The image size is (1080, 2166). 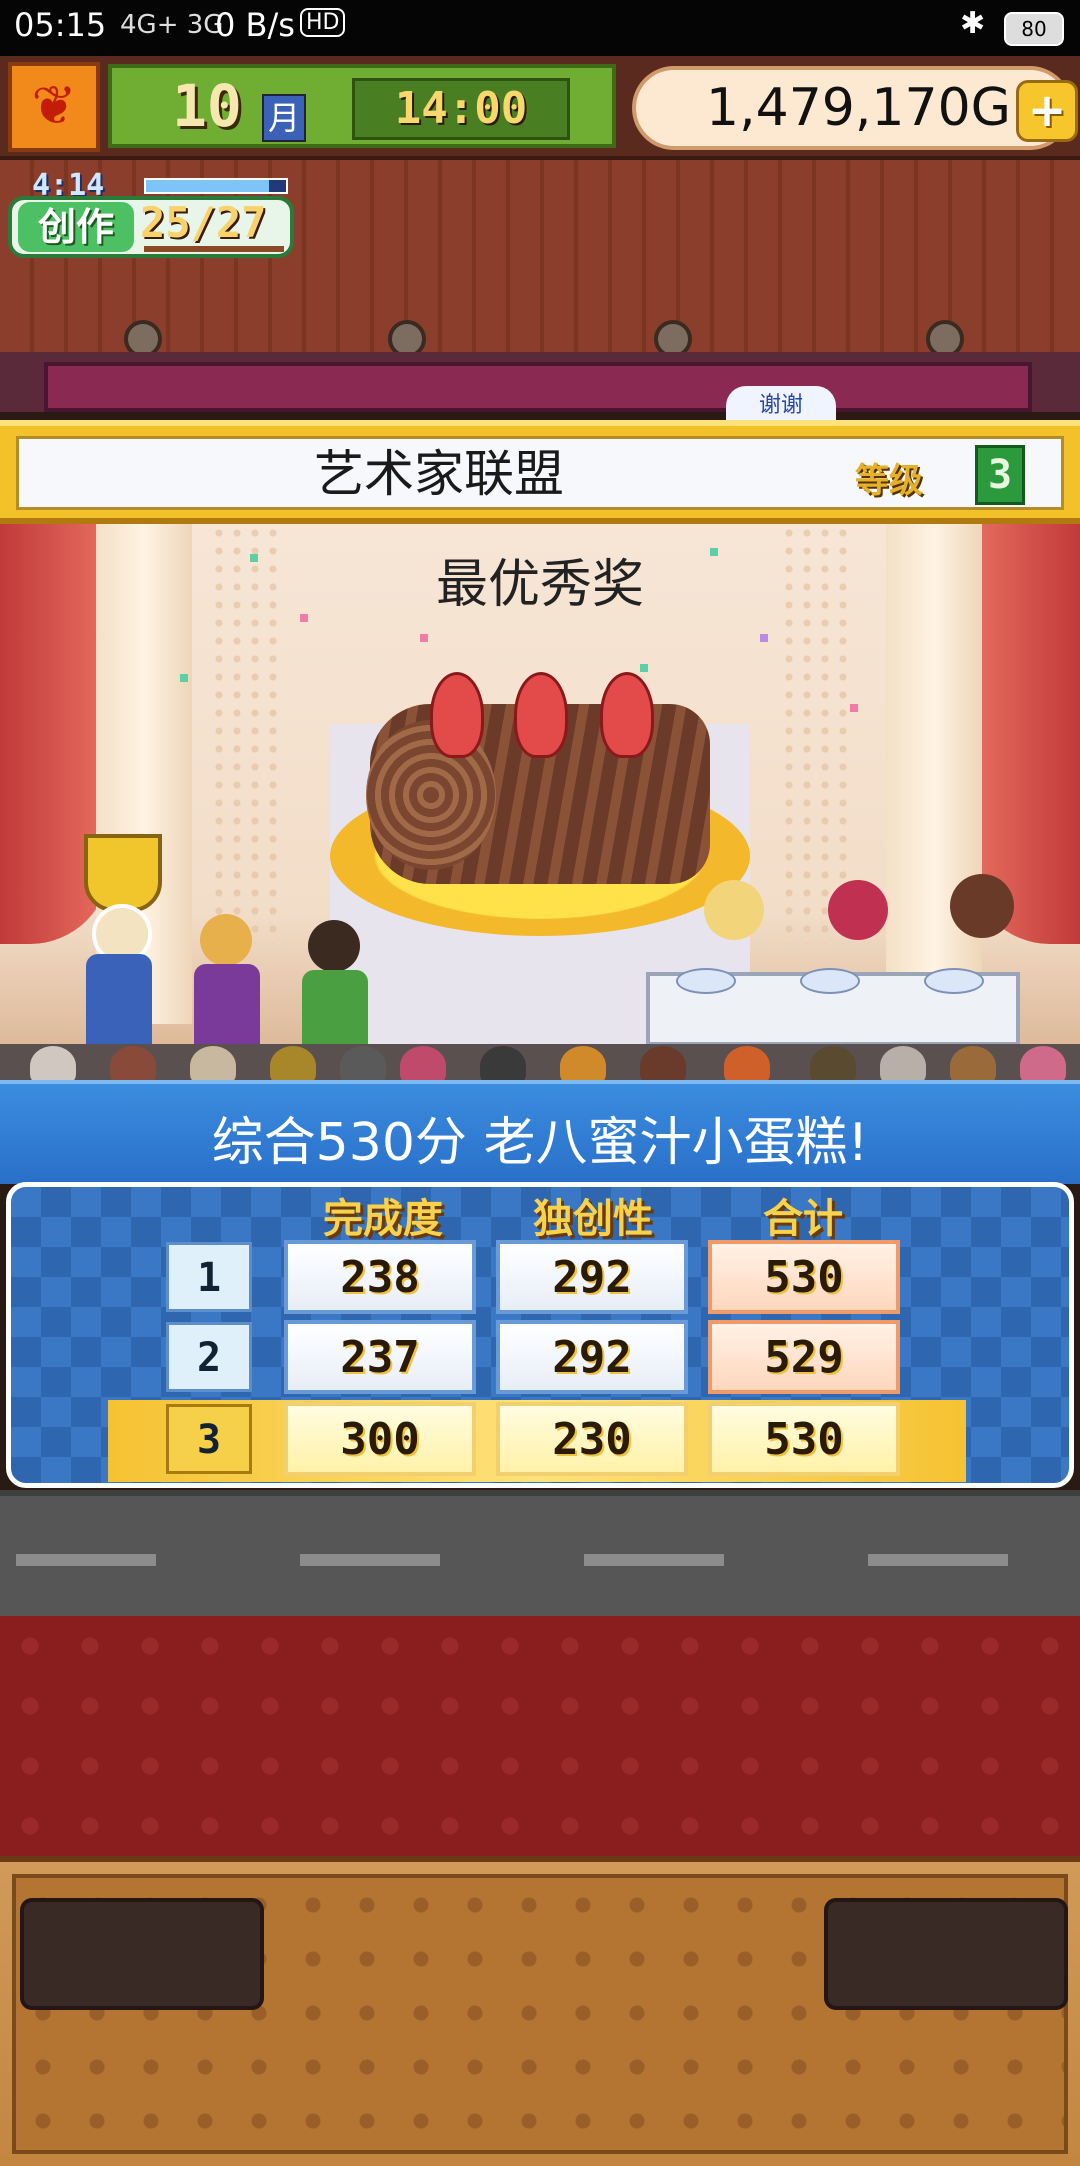 I want to click on score-completion: 300, so click(x=380, y=1439).